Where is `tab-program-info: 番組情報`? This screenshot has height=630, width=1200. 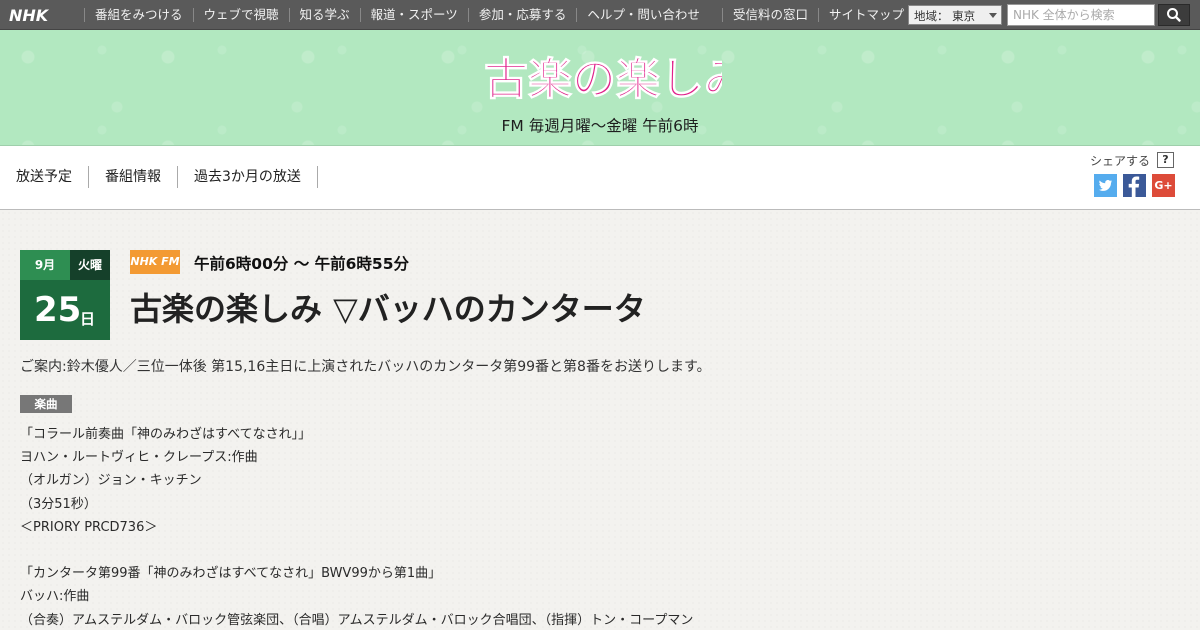 tab-program-info: 番組情報 is located at coordinates (133, 177).